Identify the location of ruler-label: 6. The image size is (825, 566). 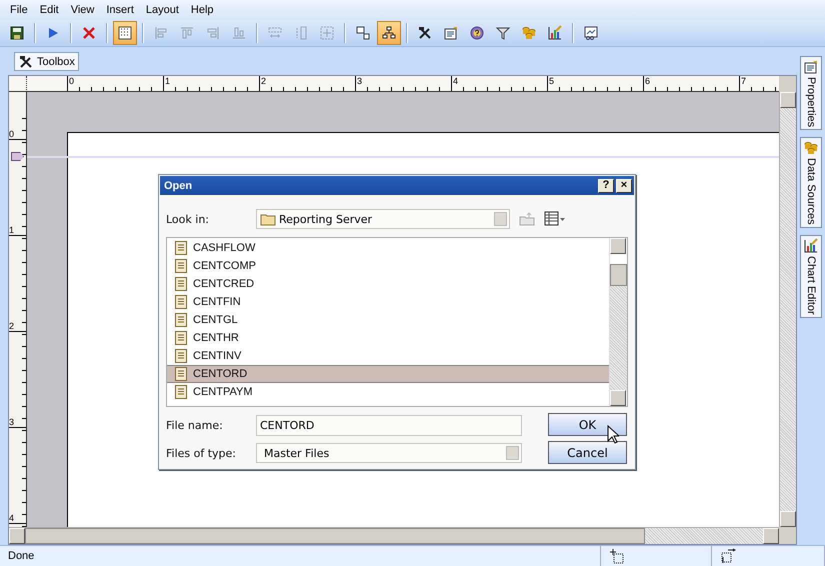
(646, 83).